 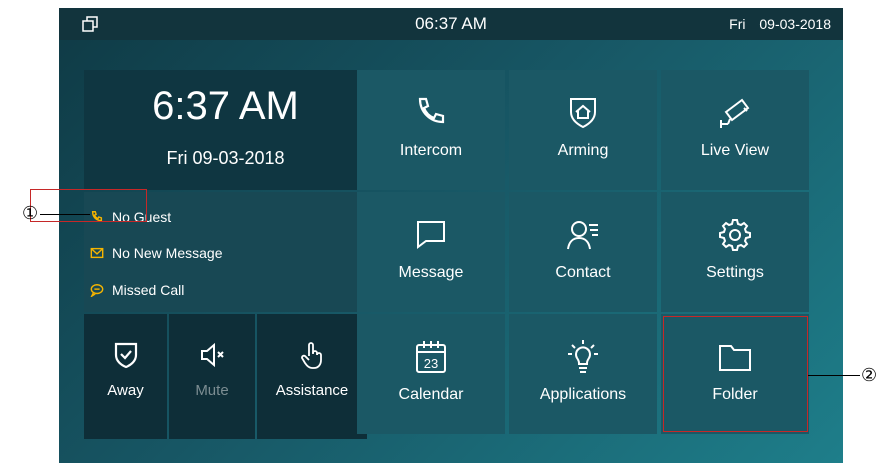 I want to click on assistance-label: Assistance, so click(x=312, y=390).